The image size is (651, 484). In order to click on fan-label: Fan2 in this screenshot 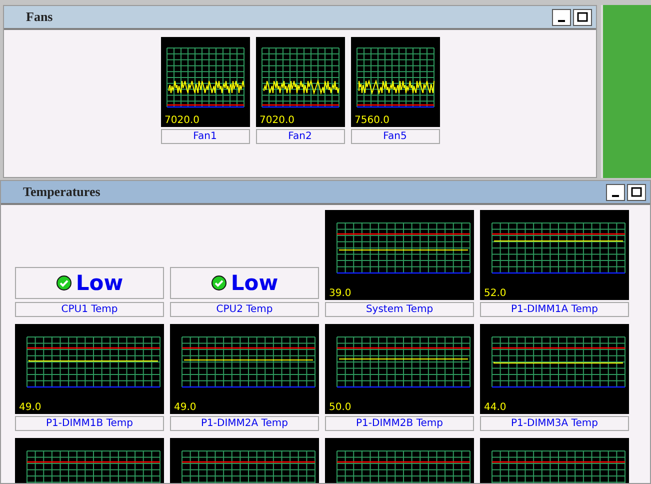, I will do `click(300, 136)`.